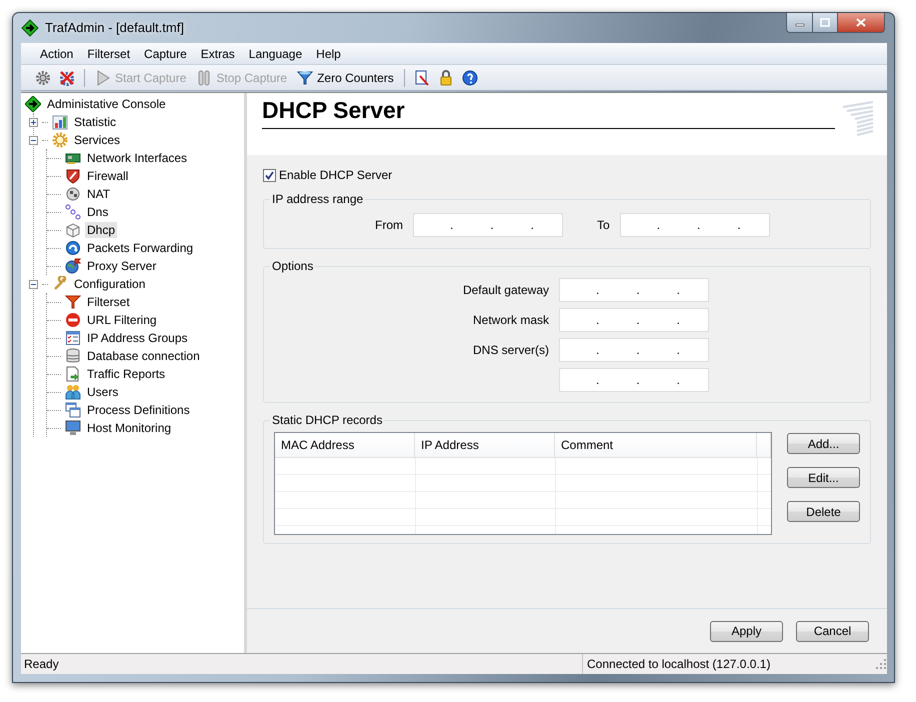 The height and width of the screenshot is (702, 916). Describe the element at coordinates (109, 53) in the screenshot. I see `menu-item: Filterset` at that location.